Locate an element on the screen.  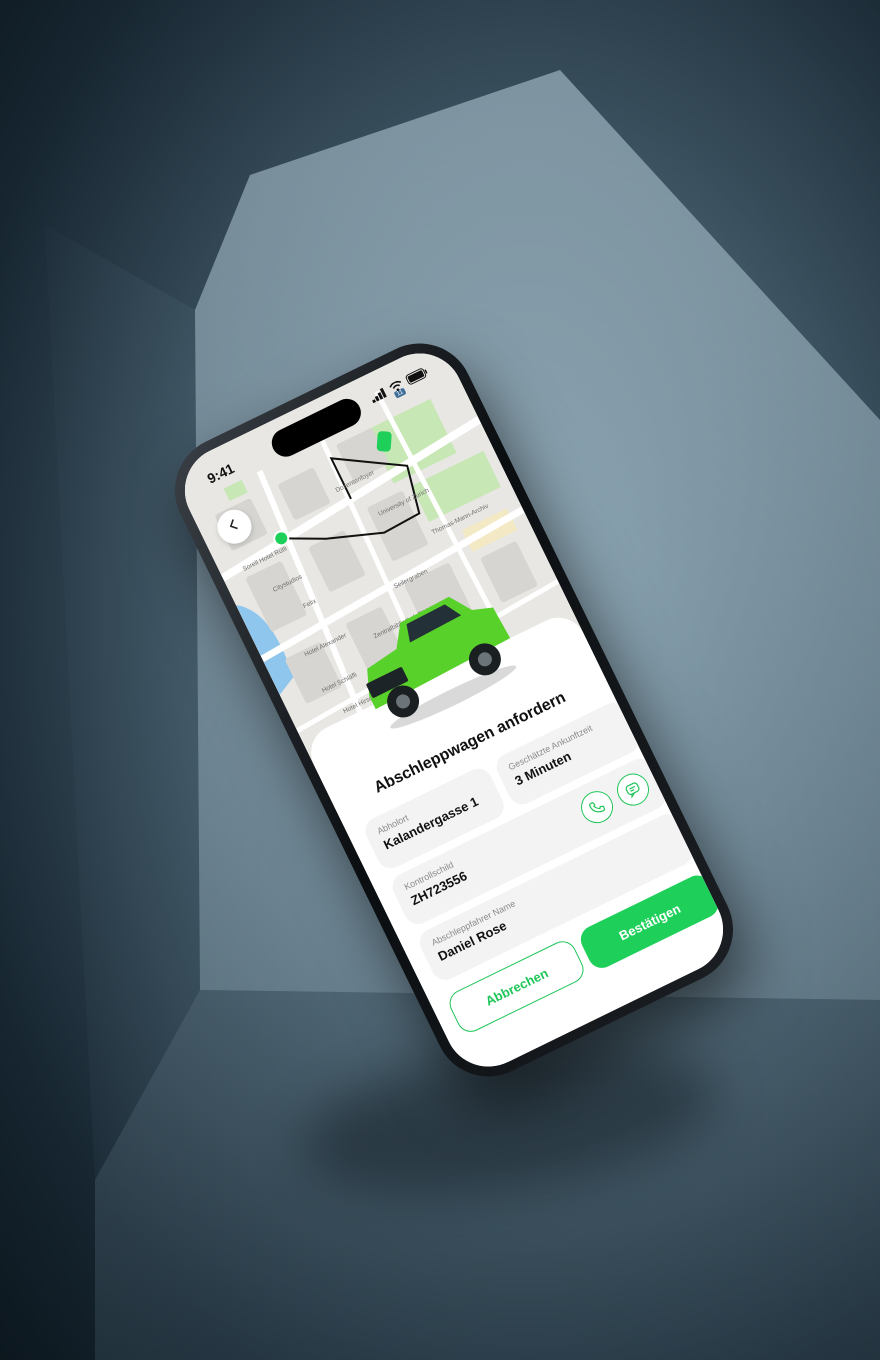
chat-button is located at coordinates (633, 789).